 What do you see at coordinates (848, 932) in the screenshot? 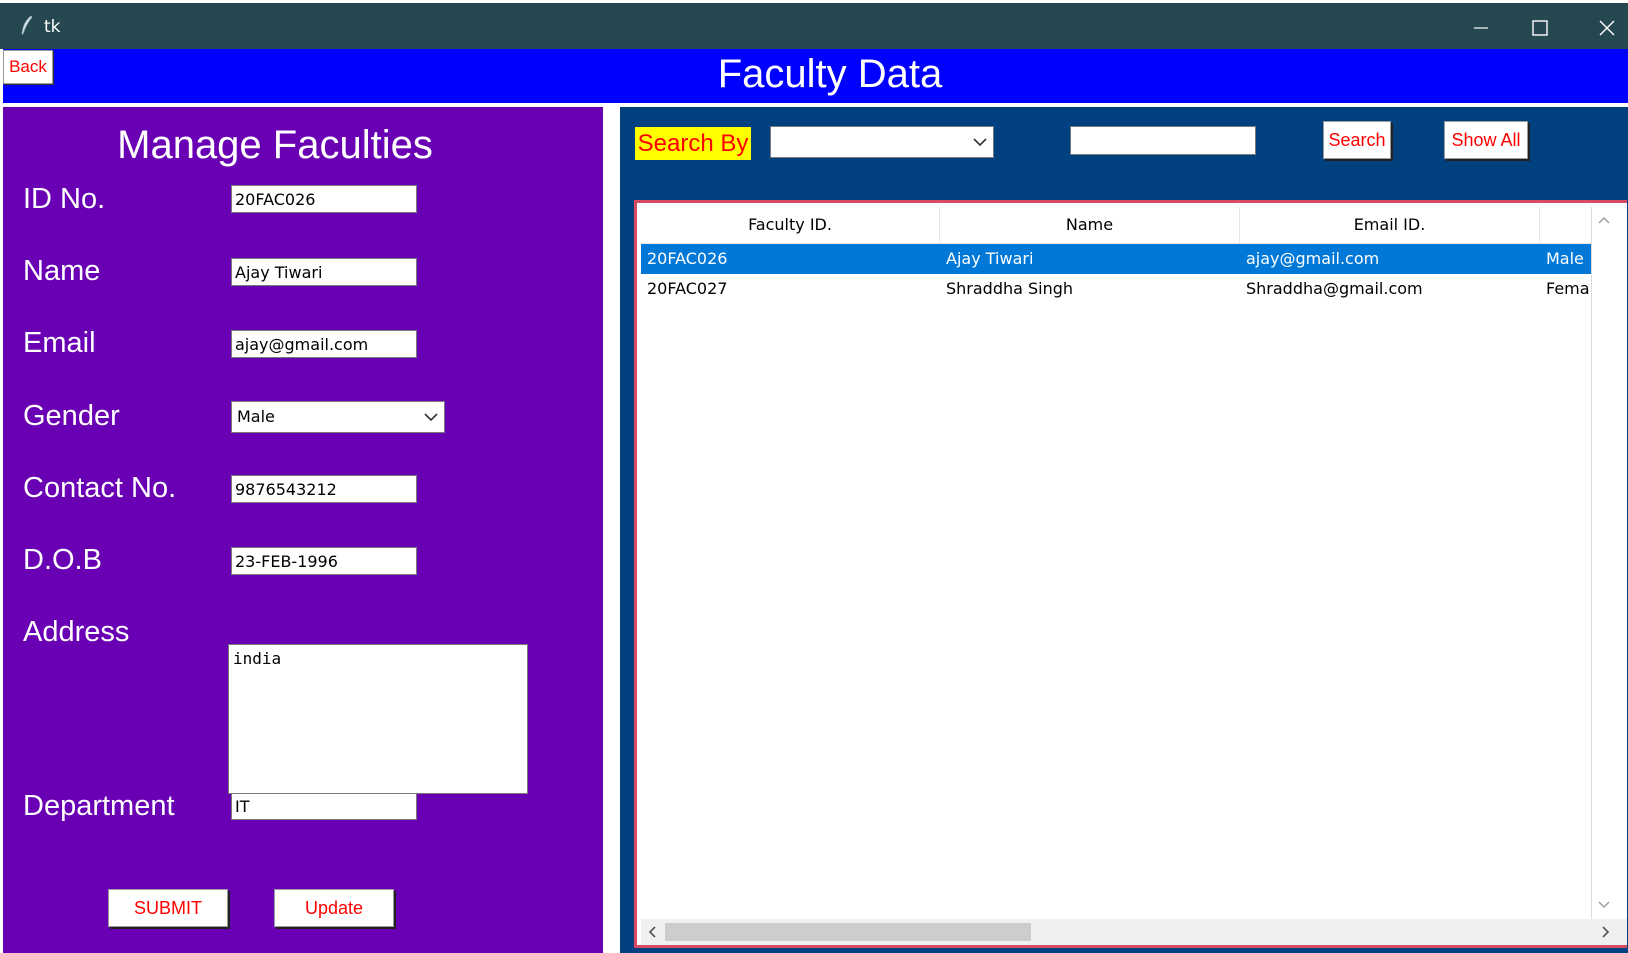
I see `horizontal-scroll-thumb` at bounding box center [848, 932].